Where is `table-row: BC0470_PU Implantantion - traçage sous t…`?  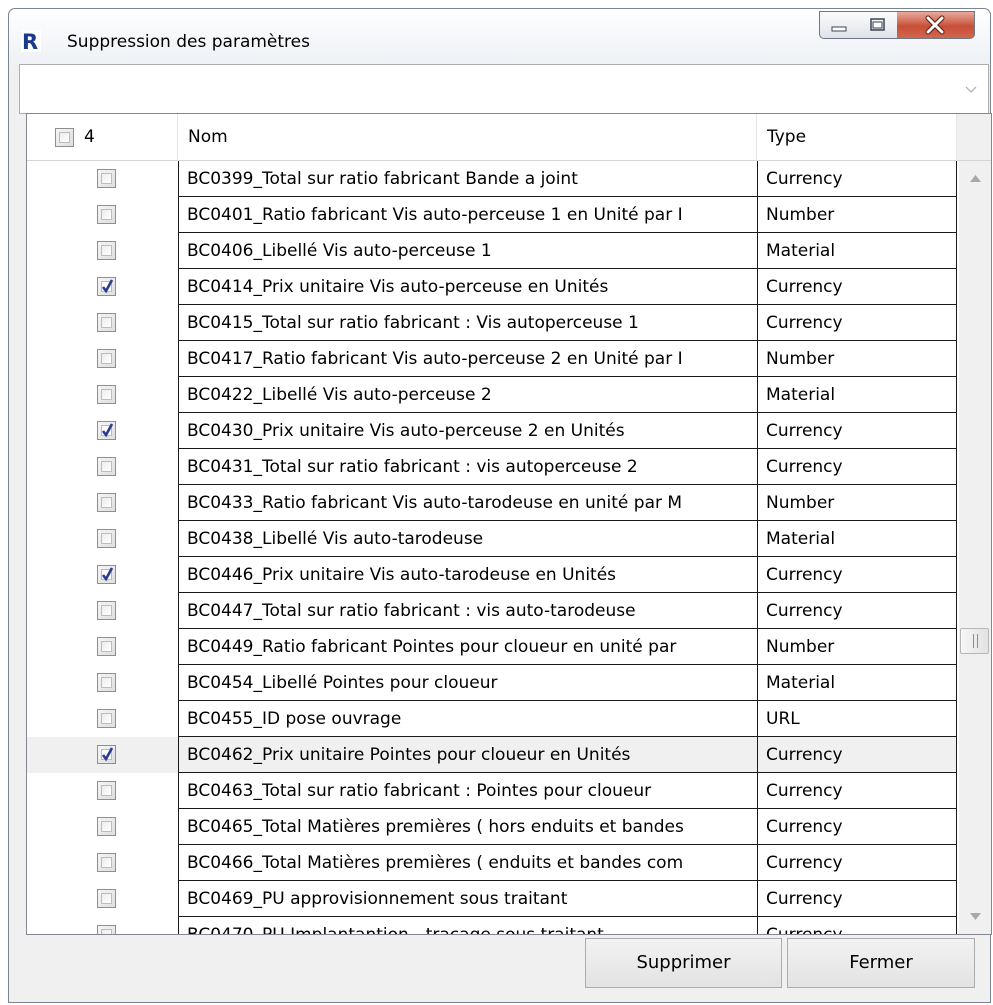 table-row: BC0470_PU Implantantion - traçage sous t… is located at coordinates (492, 925).